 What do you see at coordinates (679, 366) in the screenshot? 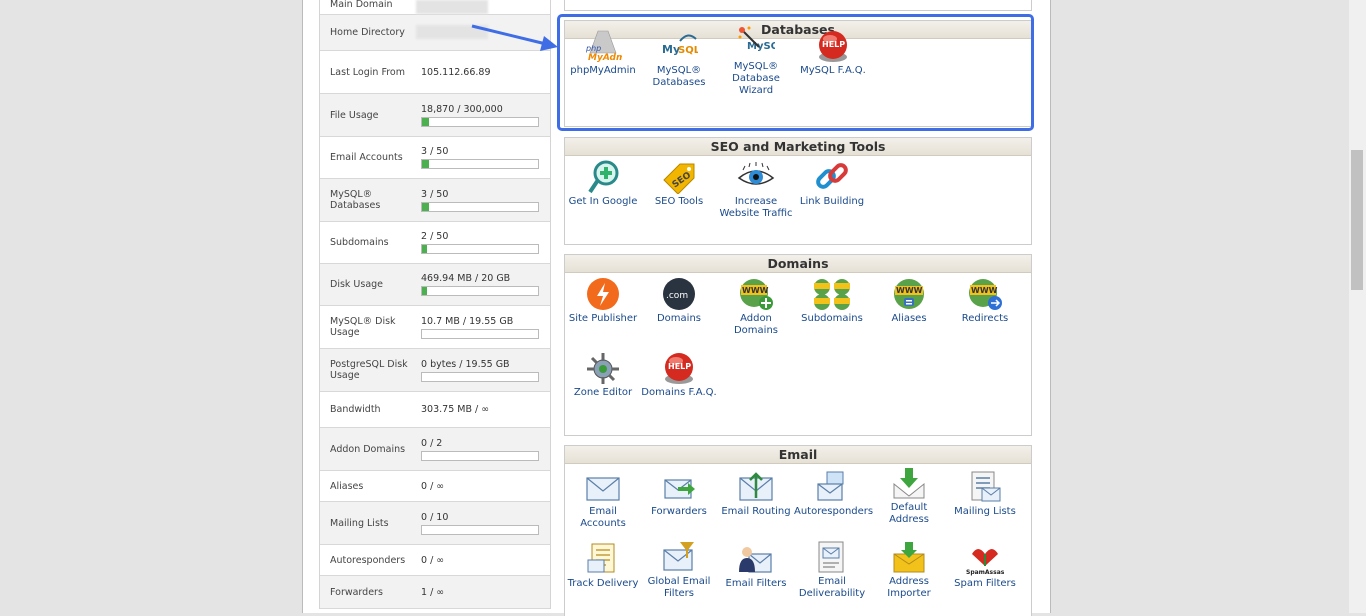
I see `svg-text: HELP` at bounding box center [679, 366].